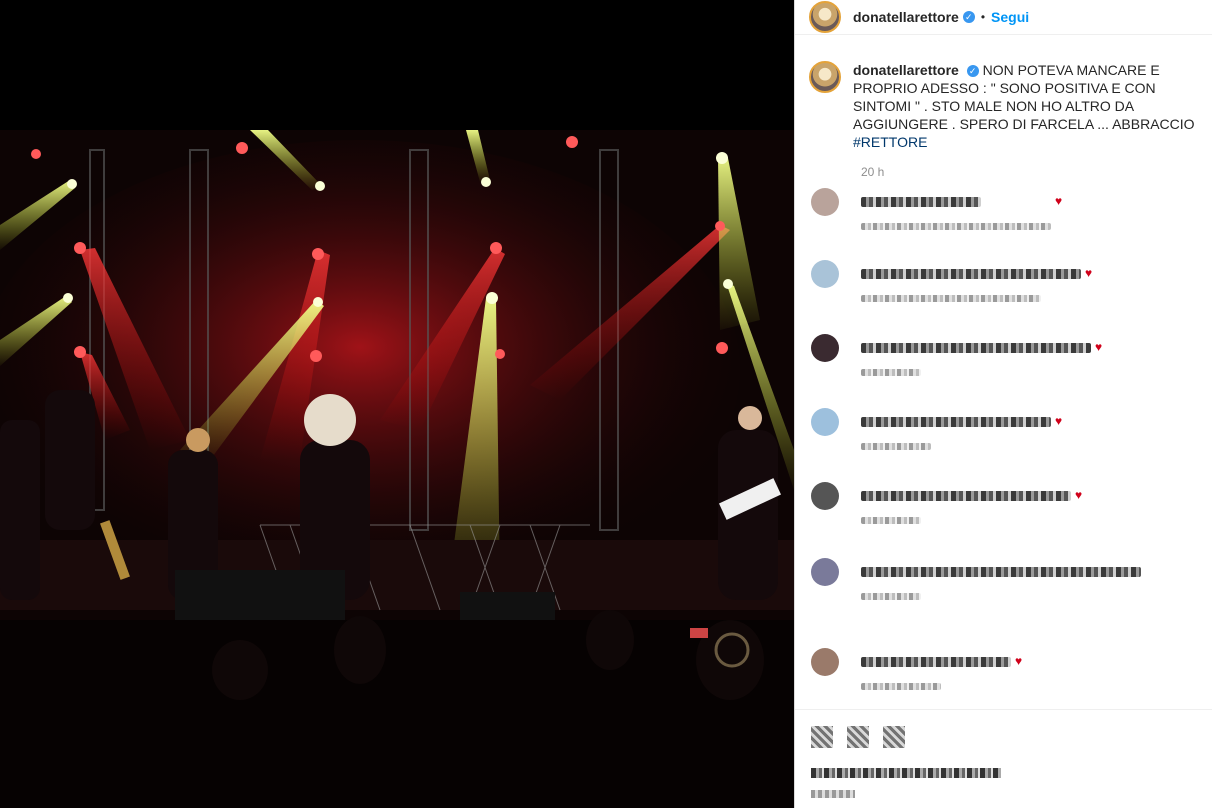 Image resolution: width=1212 pixels, height=808 pixels. I want to click on hashtag-link: #RETTORE, so click(890, 142).